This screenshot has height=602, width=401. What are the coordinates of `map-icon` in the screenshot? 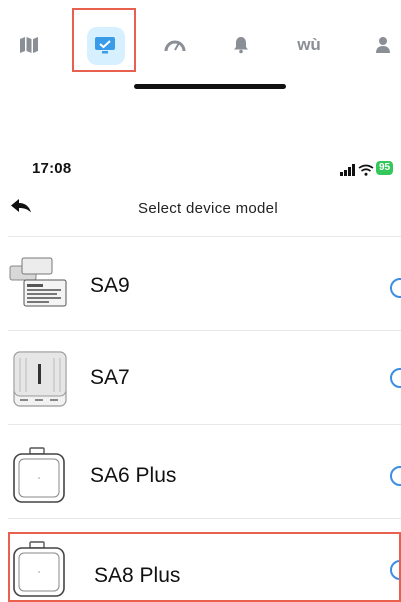 It's located at (29, 45).